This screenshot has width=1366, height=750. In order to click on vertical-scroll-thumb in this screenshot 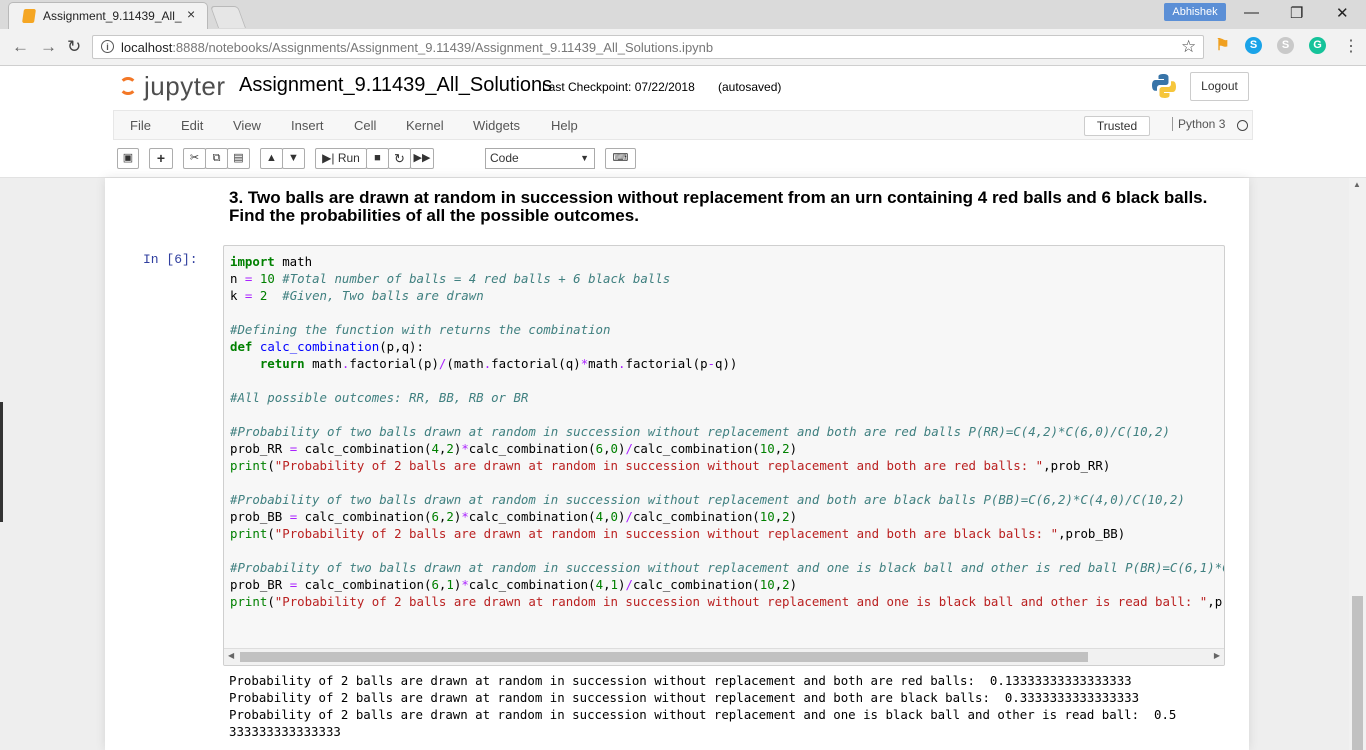, I will do `click(1357, 673)`.